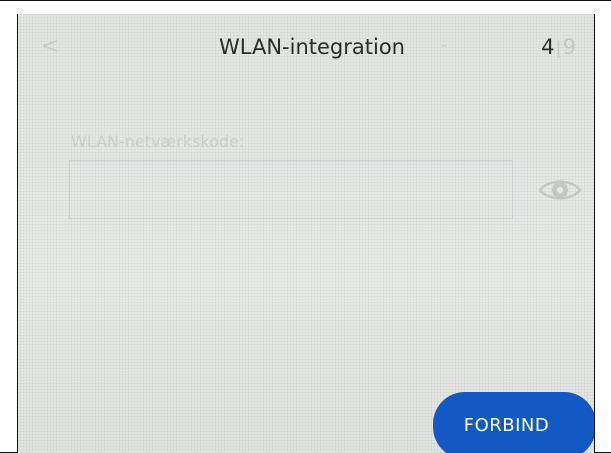  What do you see at coordinates (594, 233) in the screenshot?
I see `screen-border-right` at bounding box center [594, 233].